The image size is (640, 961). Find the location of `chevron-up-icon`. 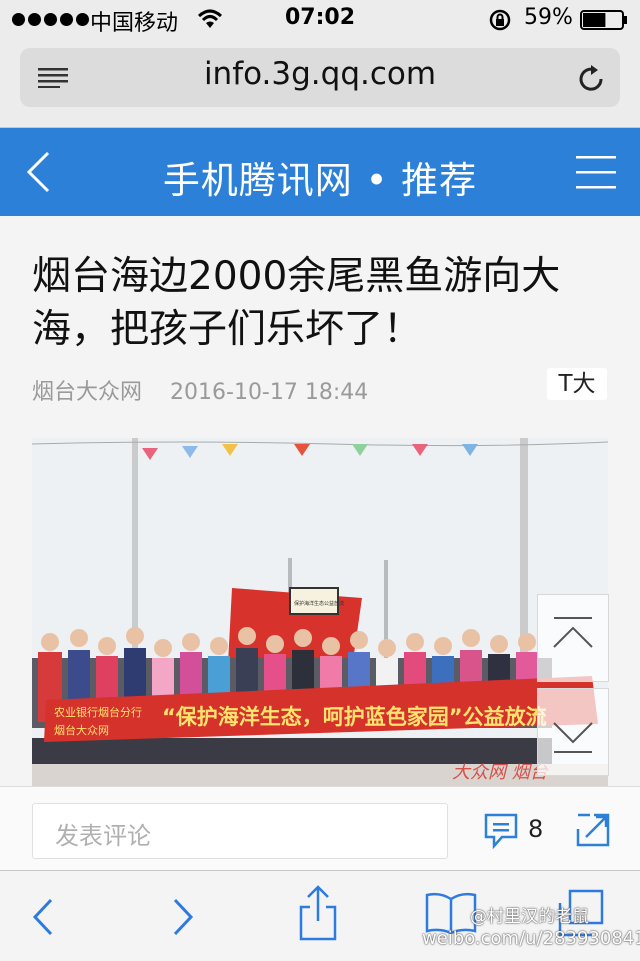

chevron-up-icon is located at coordinates (573, 632).